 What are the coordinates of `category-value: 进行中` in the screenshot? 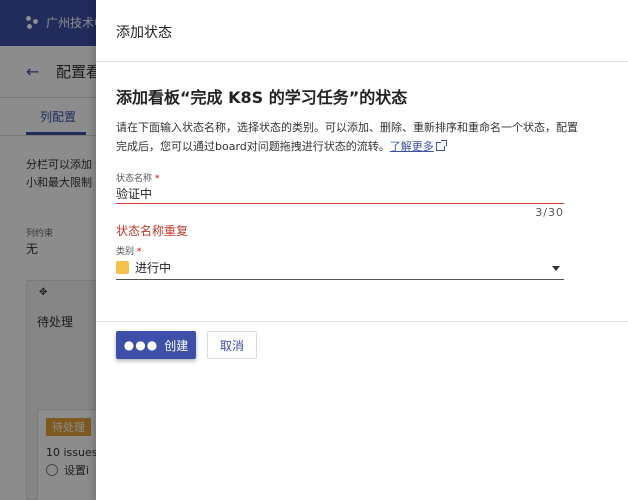 It's located at (153, 268).